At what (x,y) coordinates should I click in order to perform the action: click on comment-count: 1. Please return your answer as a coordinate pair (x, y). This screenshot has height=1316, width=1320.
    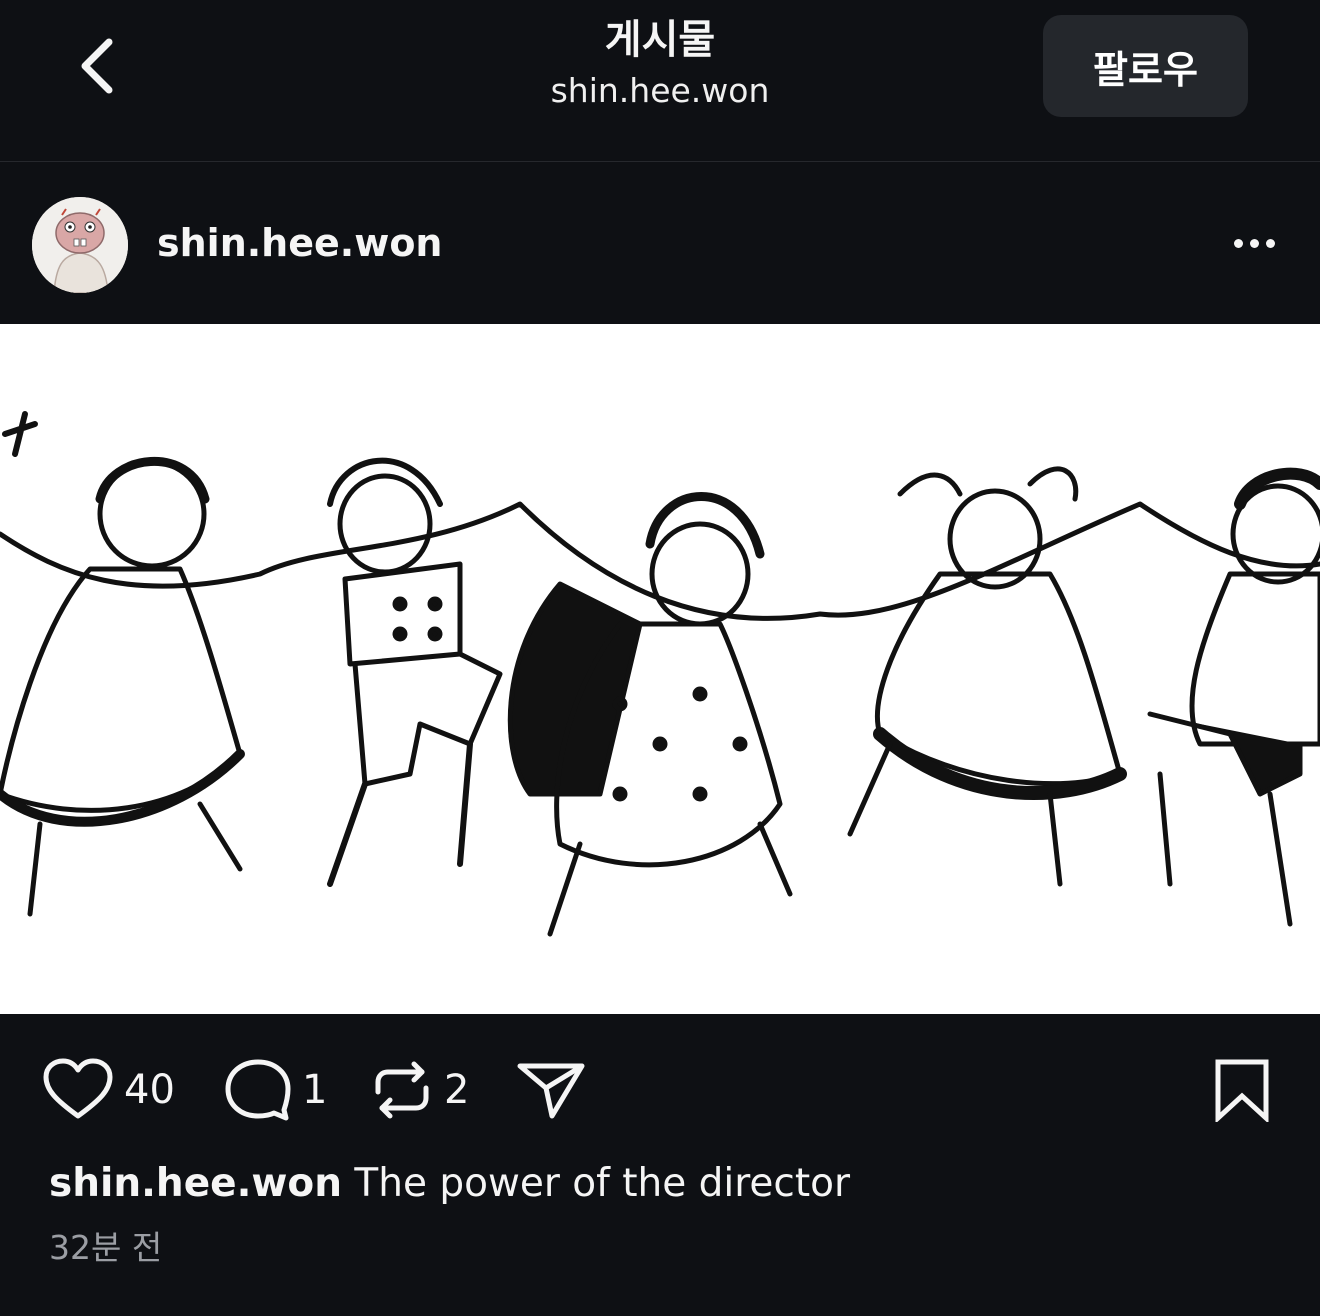
    Looking at the image, I should click on (315, 1090).